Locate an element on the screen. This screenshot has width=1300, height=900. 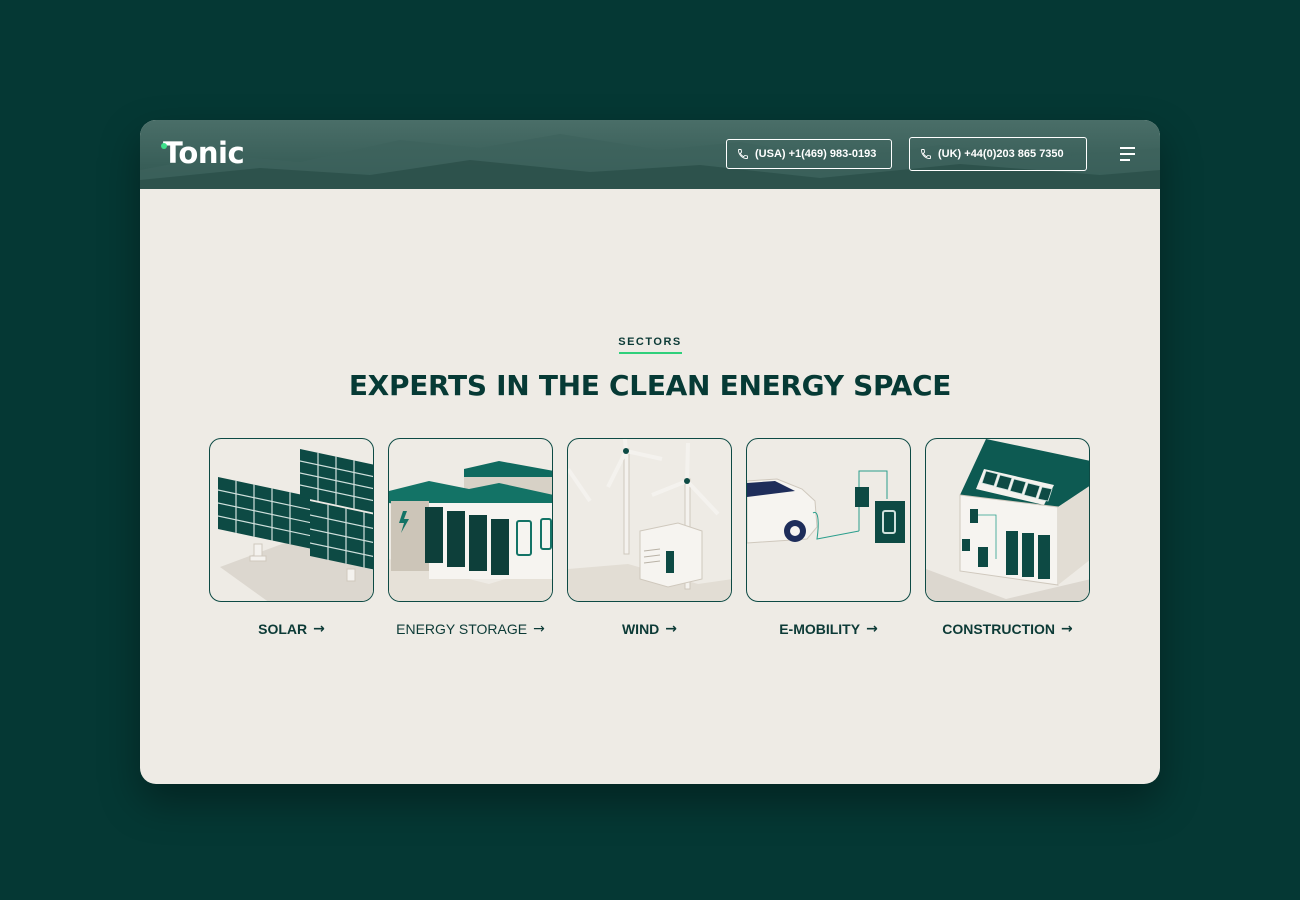
sector-card-solar is located at coordinates (291, 520).